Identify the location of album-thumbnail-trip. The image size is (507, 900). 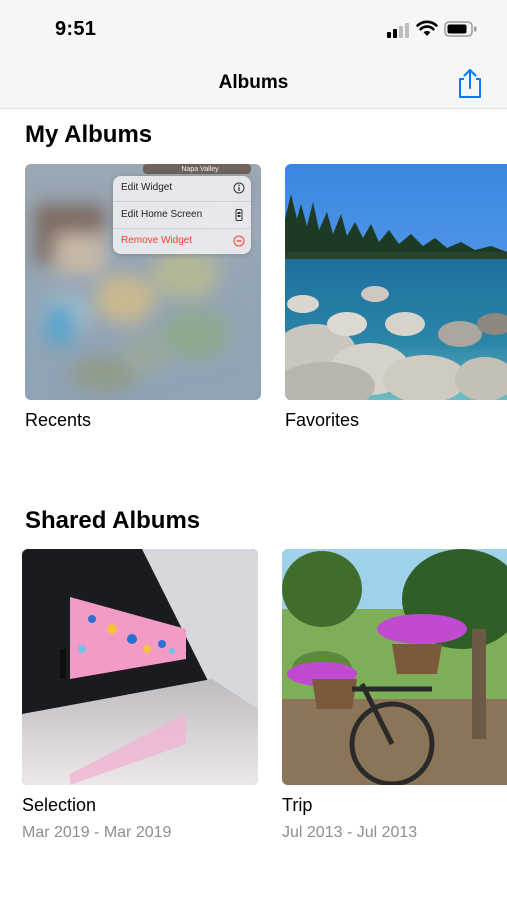
(394, 667).